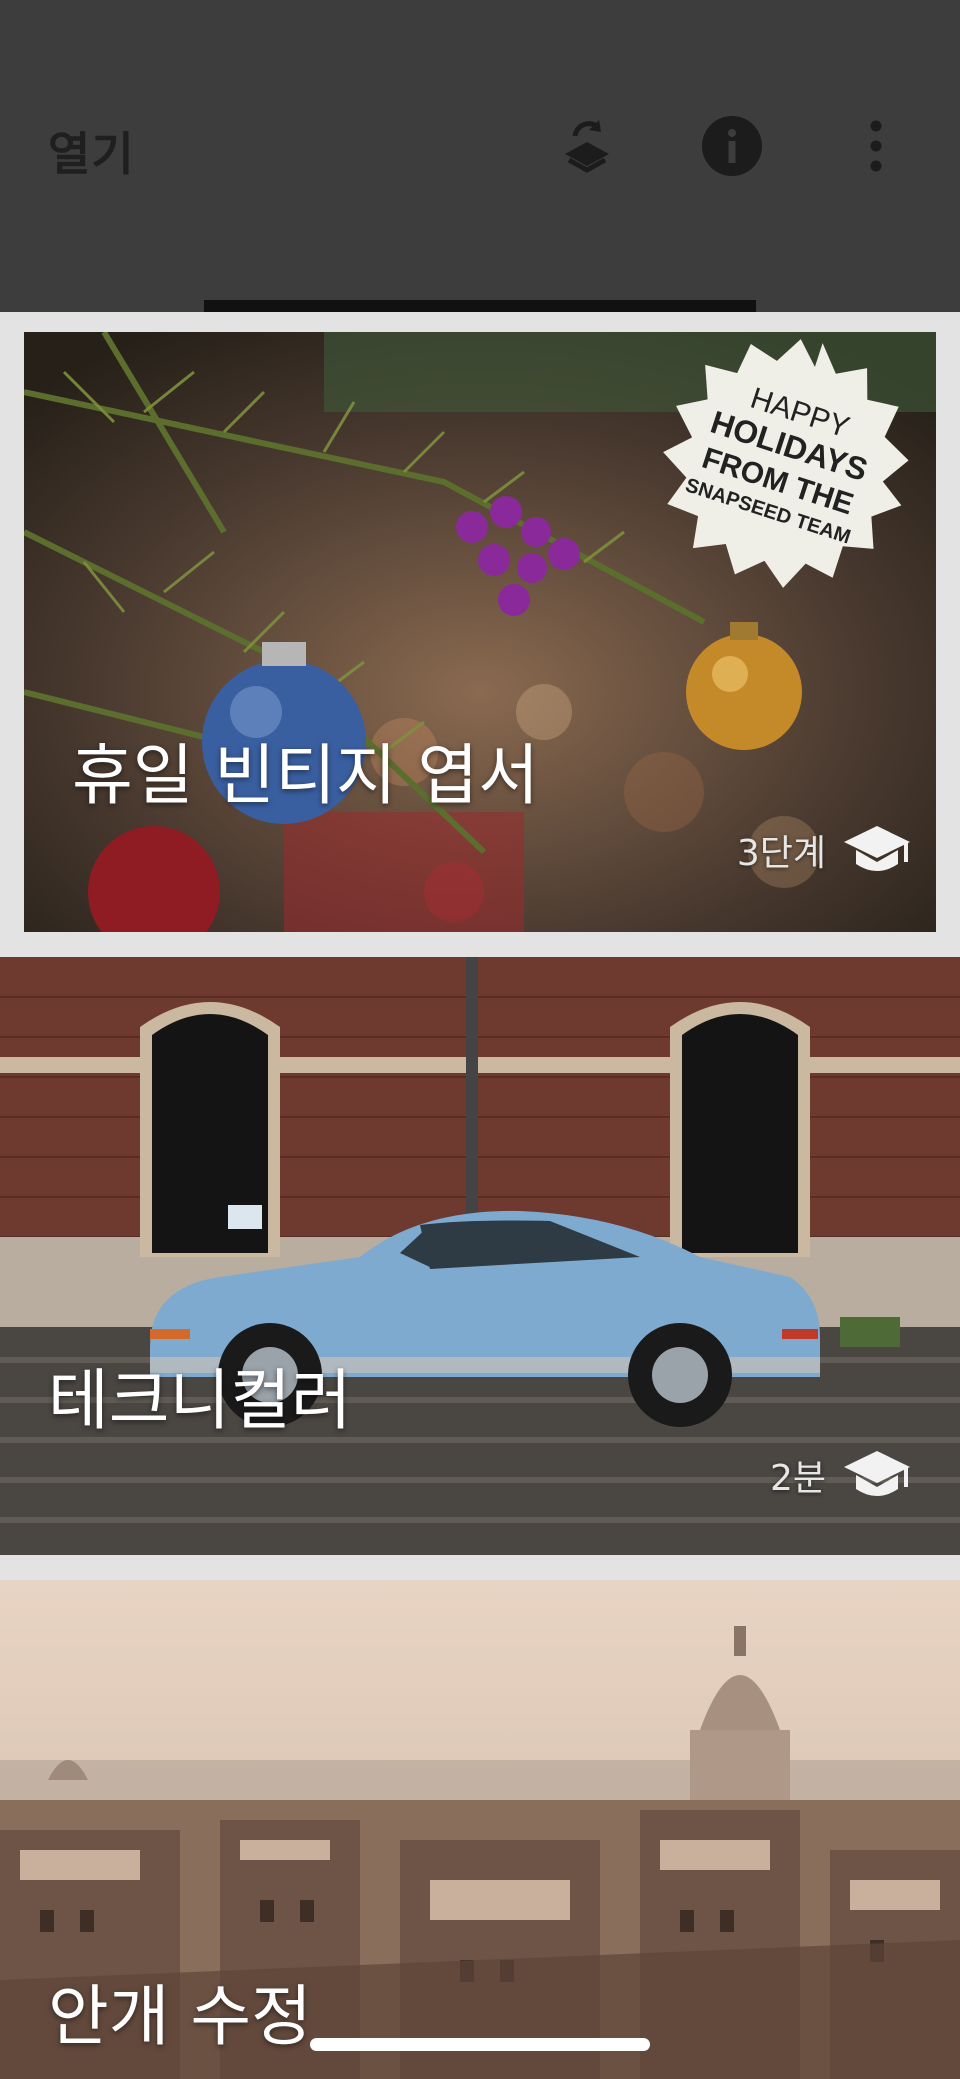  I want to click on card-meta-text: 3단계, so click(781, 853).